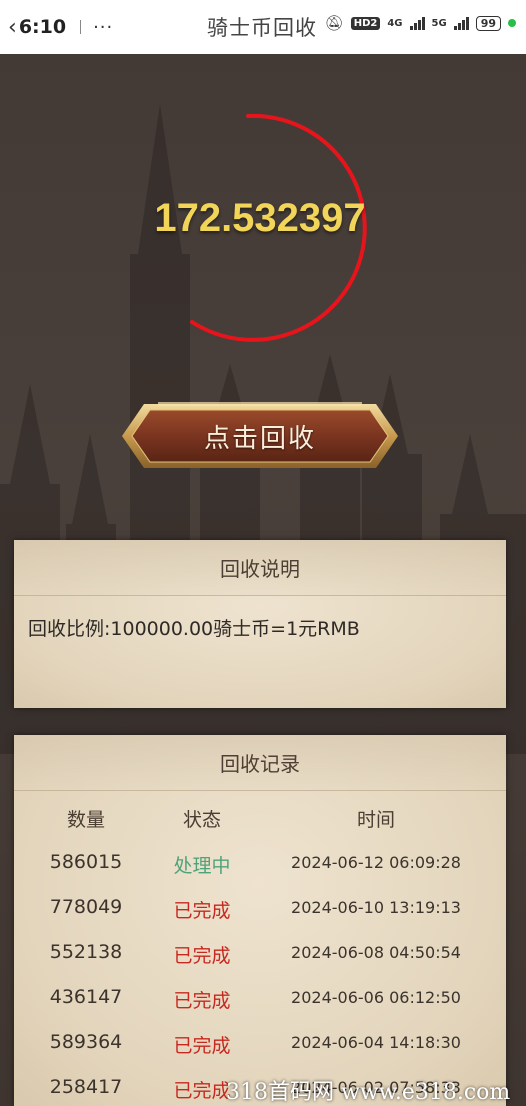  What do you see at coordinates (194, 629) in the screenshot?
I see `exchange-rate-text: 回收比例:100000.00骑士币=1元RMB` at bounding box center [194, 629].